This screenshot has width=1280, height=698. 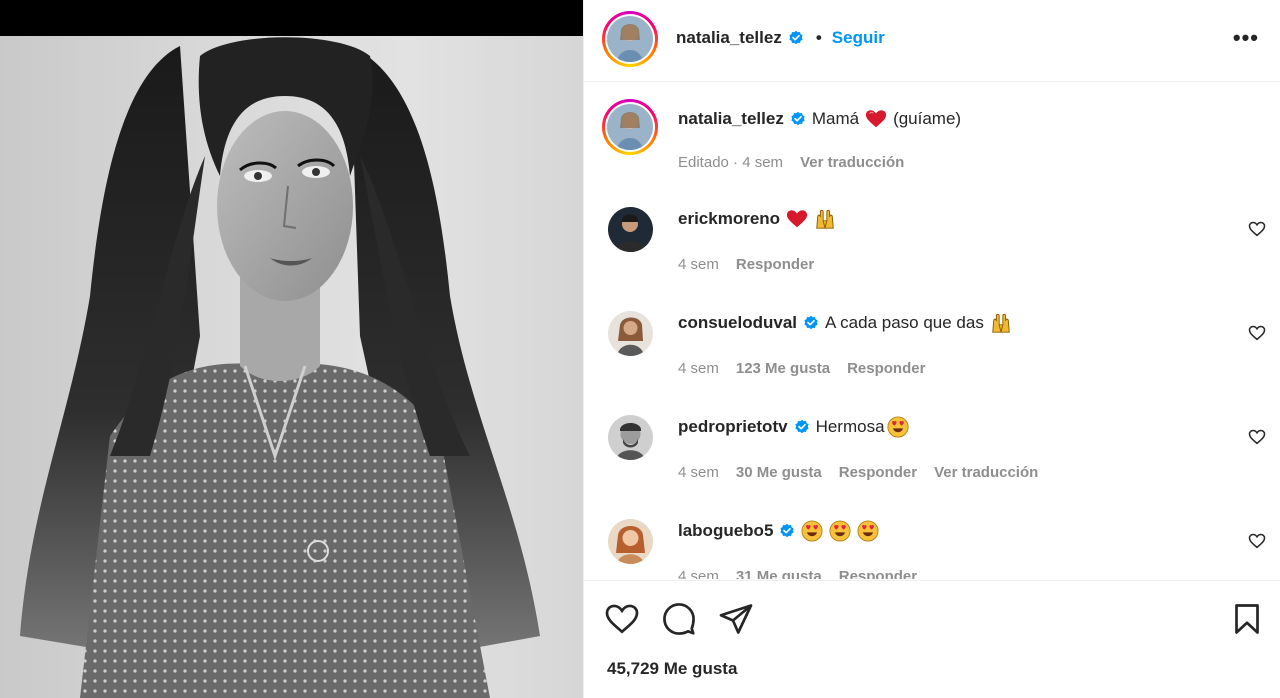 I want to click on comment-text: A cada paso que das, so click(x=904, y=322).